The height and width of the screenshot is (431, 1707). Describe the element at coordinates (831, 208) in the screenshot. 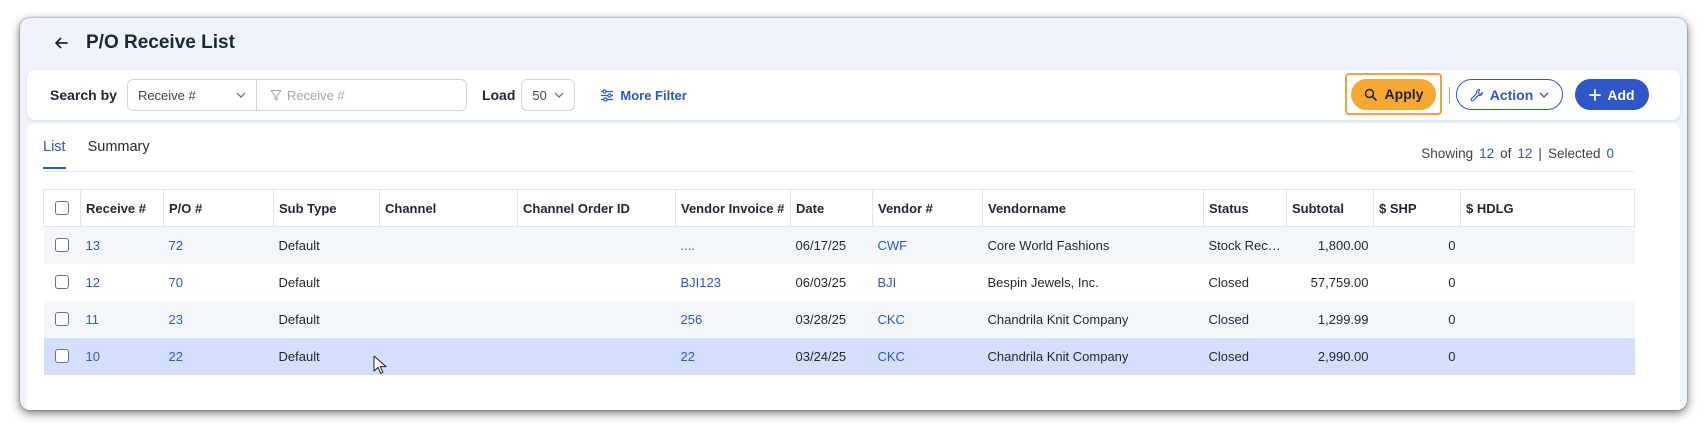

I see `column-header: Date` at that location.